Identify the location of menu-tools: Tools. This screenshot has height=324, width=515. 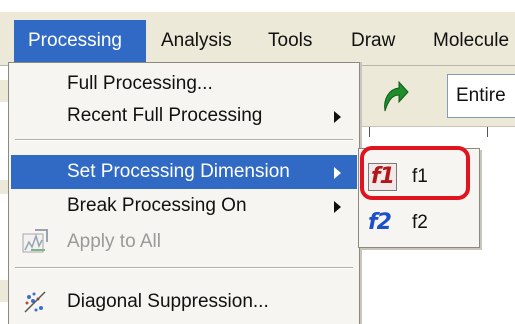
(290, 41).